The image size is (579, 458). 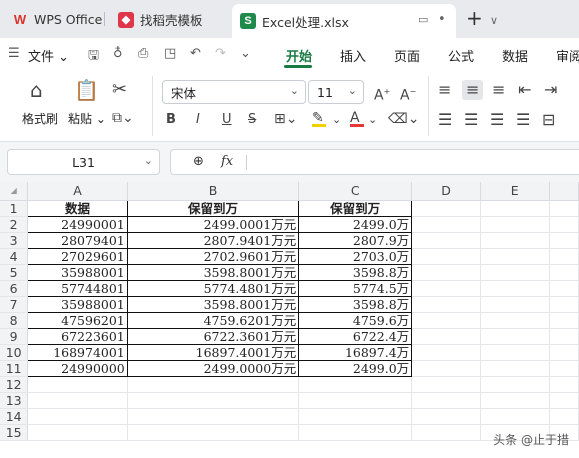 I want to click on align-left-icon: ☰, so click(x=445, y=120).